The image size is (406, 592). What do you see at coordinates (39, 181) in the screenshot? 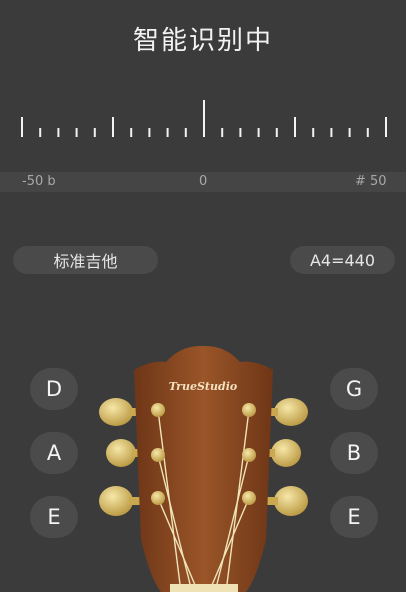
I see `scale-min-label: -50 b` at bounding box center [39, 181].